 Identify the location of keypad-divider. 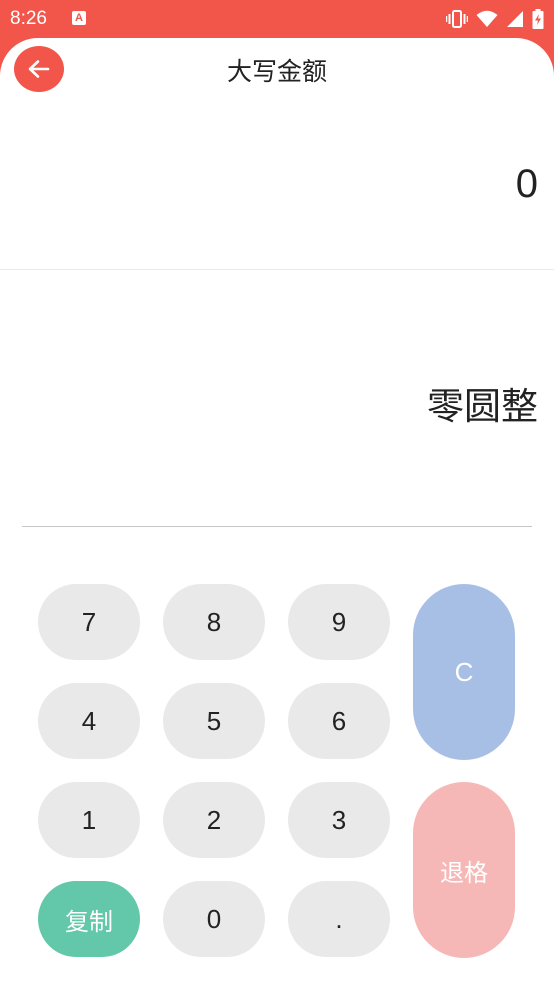
(277, 526).